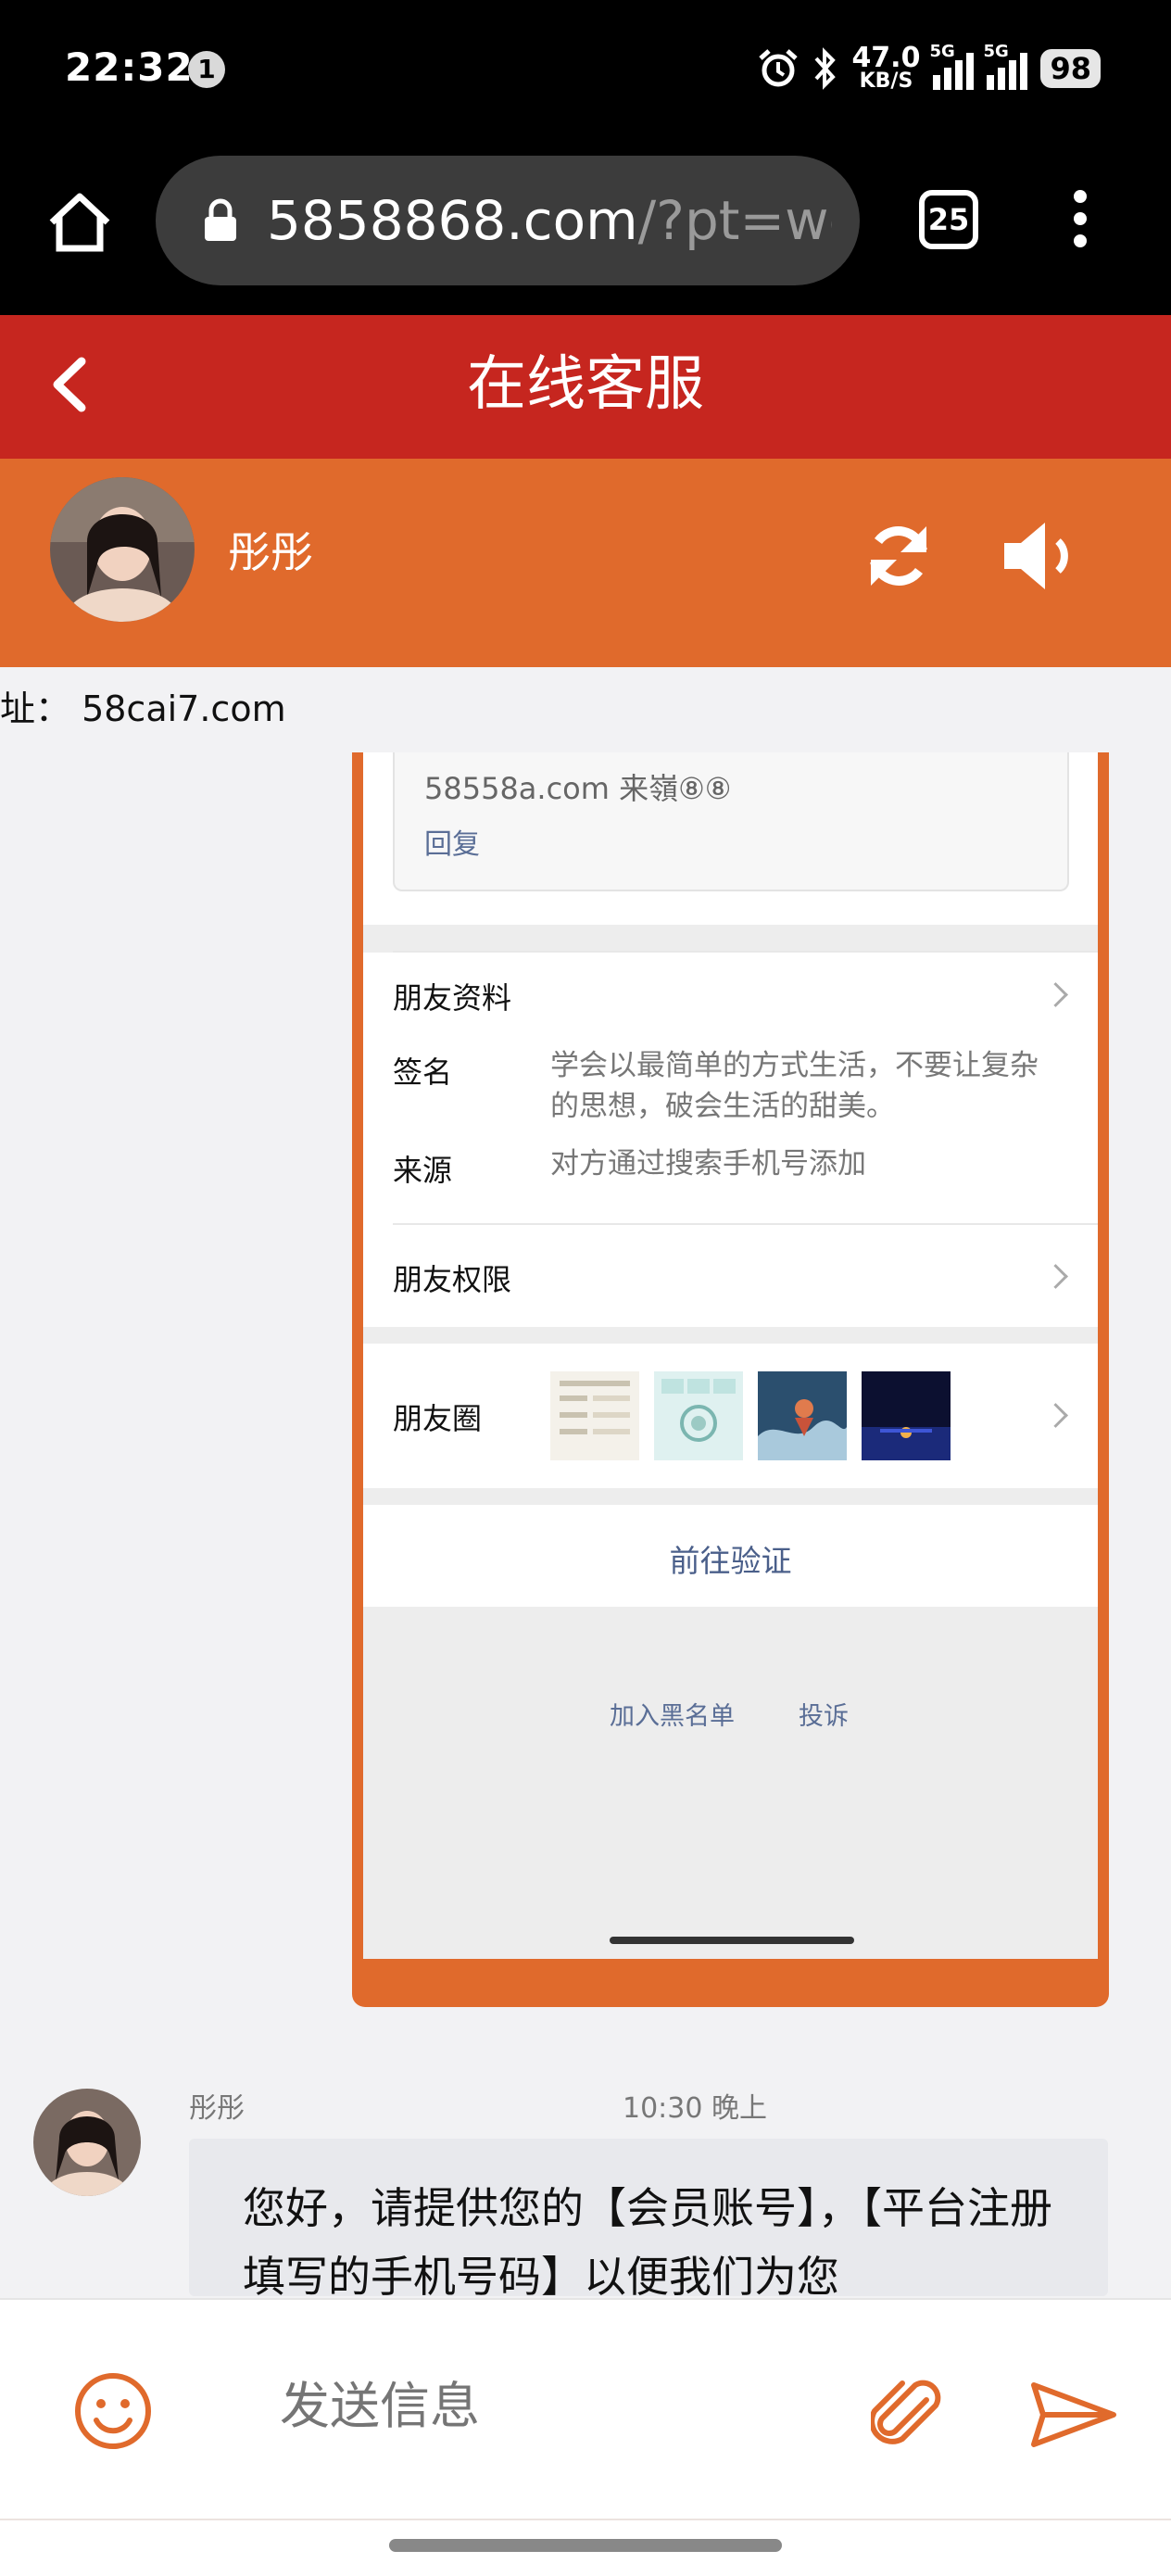 Image resolution: width=1171 pixels, height=2576 pixels. I want to click on emoji-button, so click(113, 2411).